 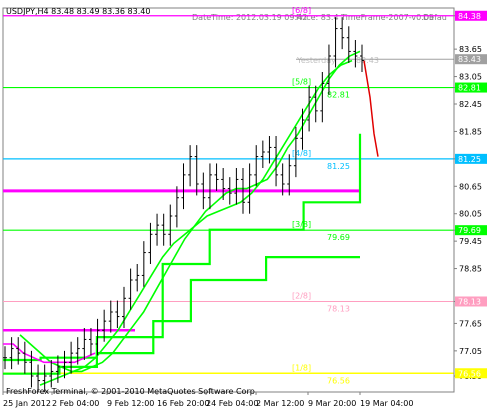 What do you see at coordinates (280, 403) in the screenshot?
I see `x-tick-label: 2 Mar 12:00` at bounding box center [280, 403].